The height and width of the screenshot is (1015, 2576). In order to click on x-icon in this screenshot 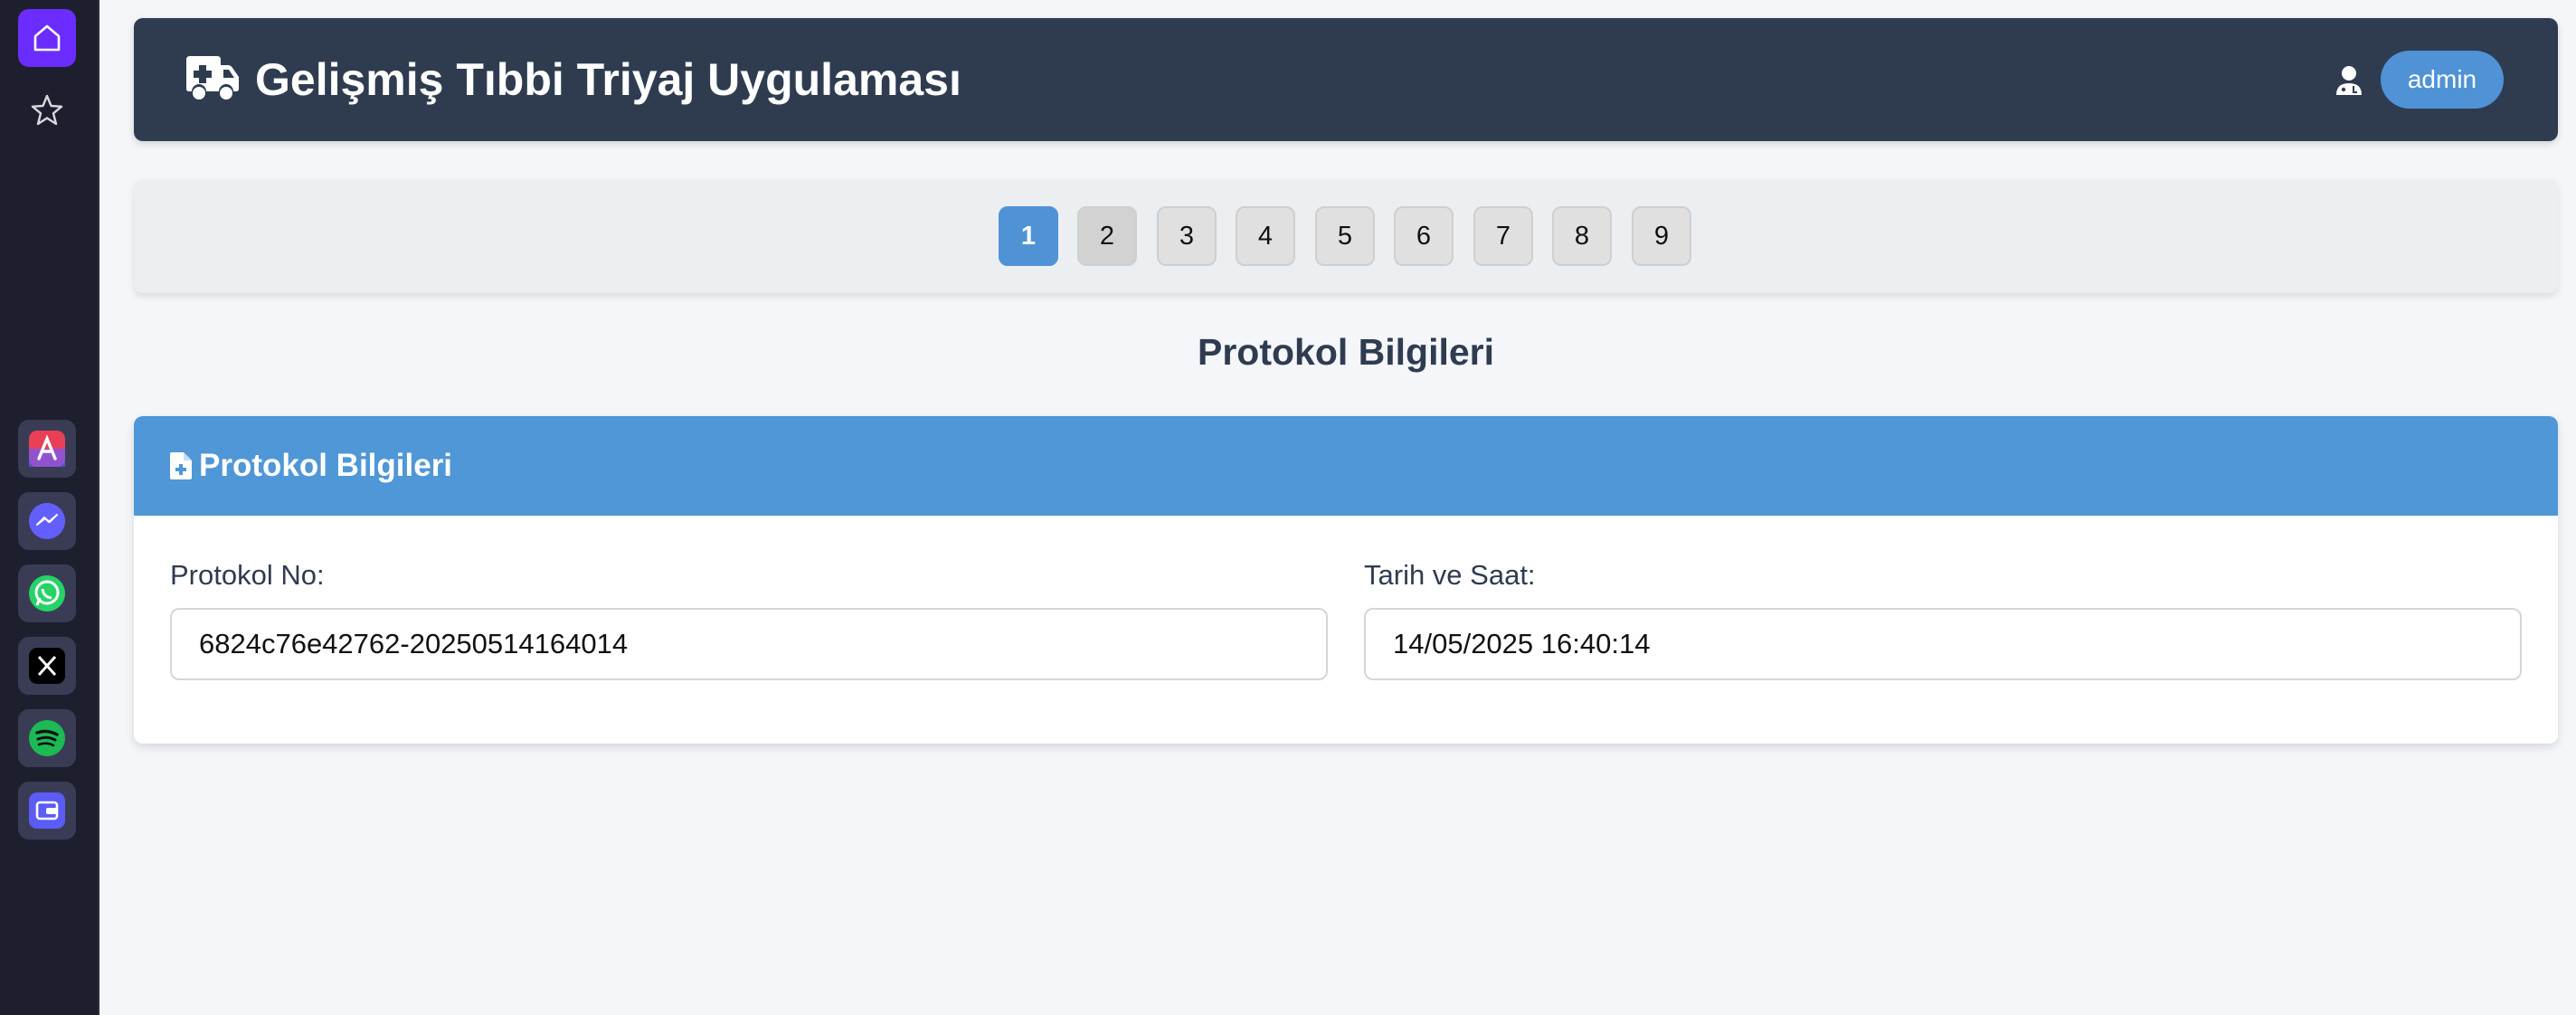, I will do `click(47, 666)`.